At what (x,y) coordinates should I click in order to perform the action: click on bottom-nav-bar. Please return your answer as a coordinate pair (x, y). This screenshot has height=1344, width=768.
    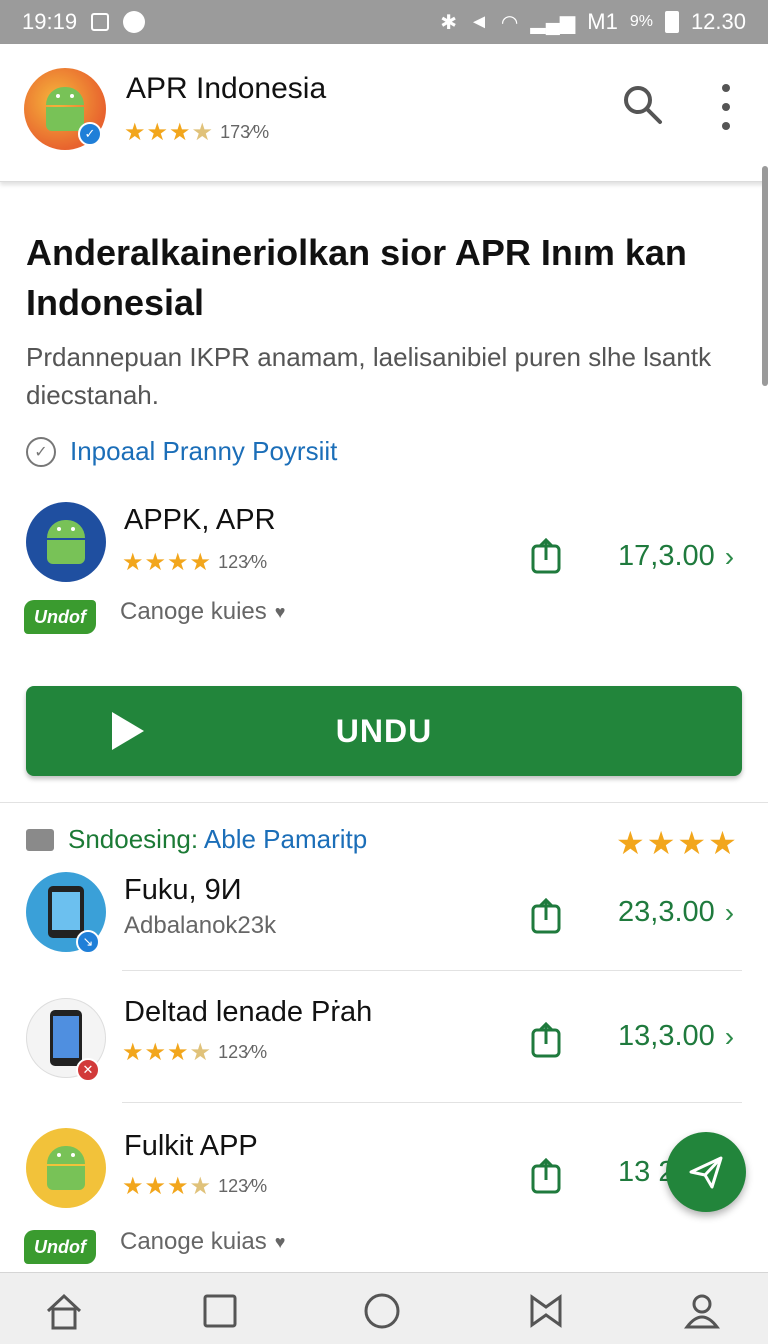
    Looking at the image, I should click on (384, 1308).